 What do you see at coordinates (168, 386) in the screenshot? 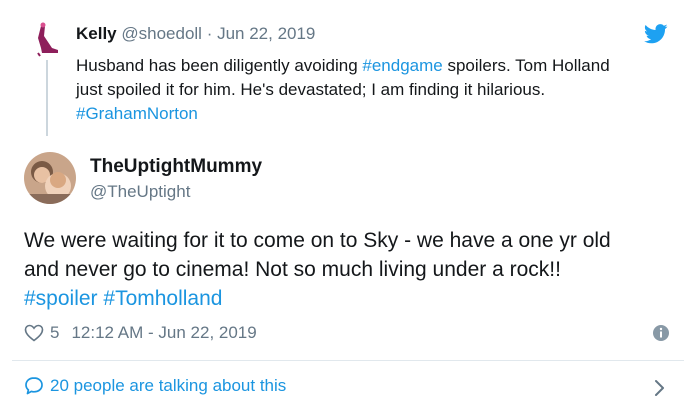
I see `talking-about-label: 20 people are talking about this` at bounding box center [168, 386].